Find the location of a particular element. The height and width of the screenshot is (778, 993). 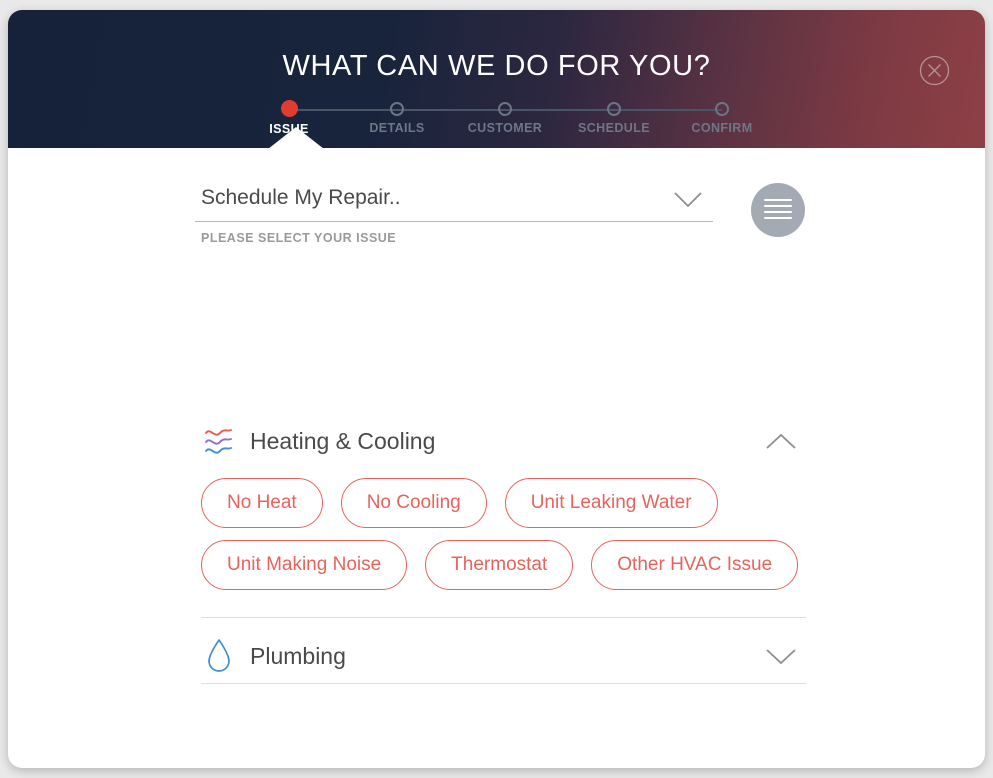

page-title: WHAT CAN WE DO FOR YOU? is located at coordinates (496, 66).